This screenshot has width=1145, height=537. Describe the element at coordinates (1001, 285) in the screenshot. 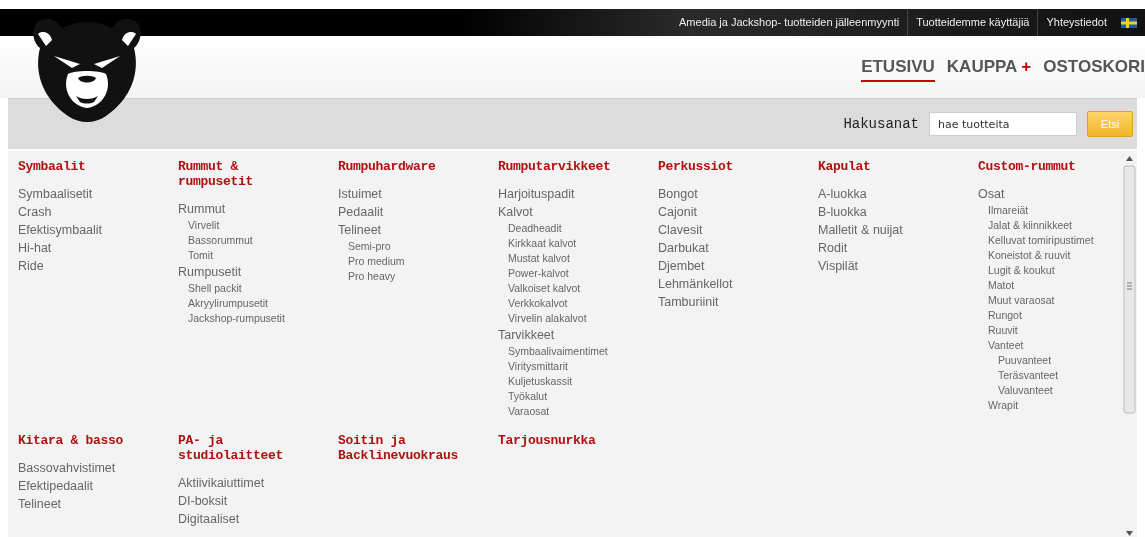

I see `category-link: Matot` at that location.